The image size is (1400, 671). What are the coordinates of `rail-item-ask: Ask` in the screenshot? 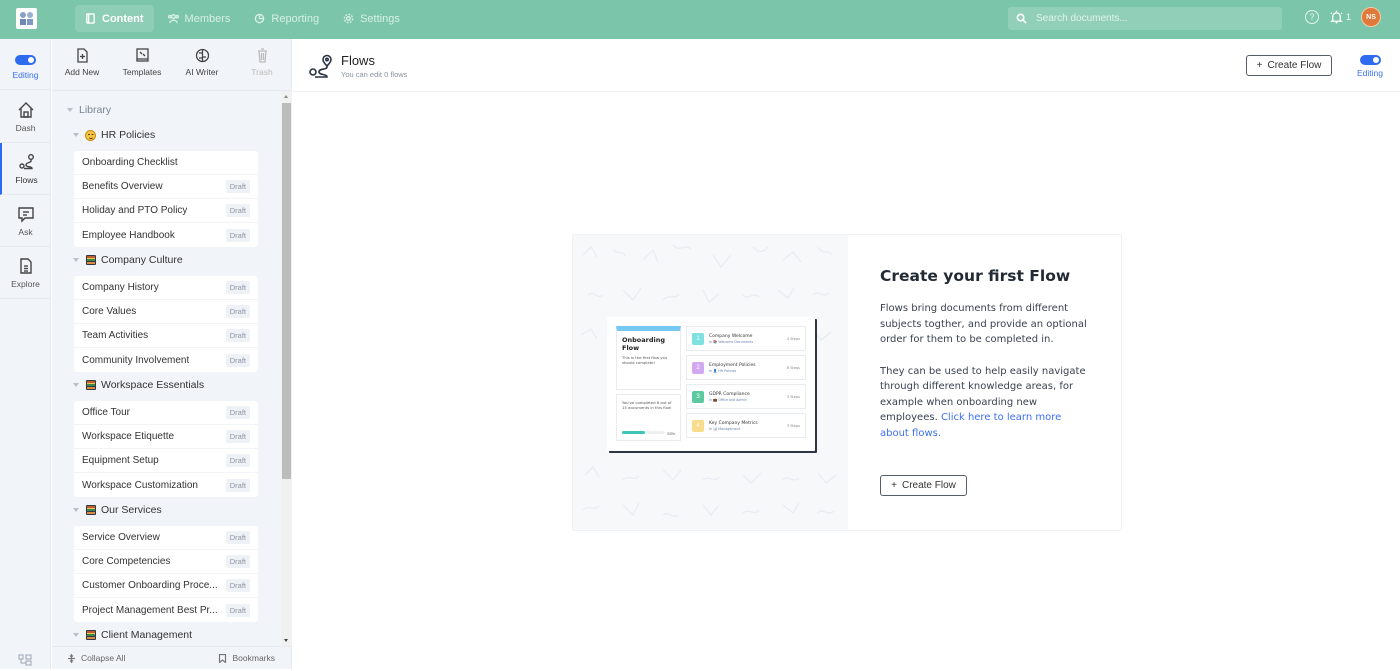 It's located at (25, 221).